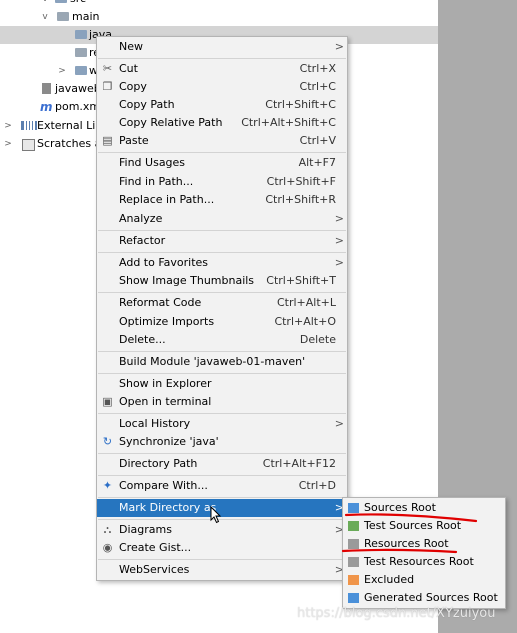  I want to click on annotation-overlay, so click(409, 533).